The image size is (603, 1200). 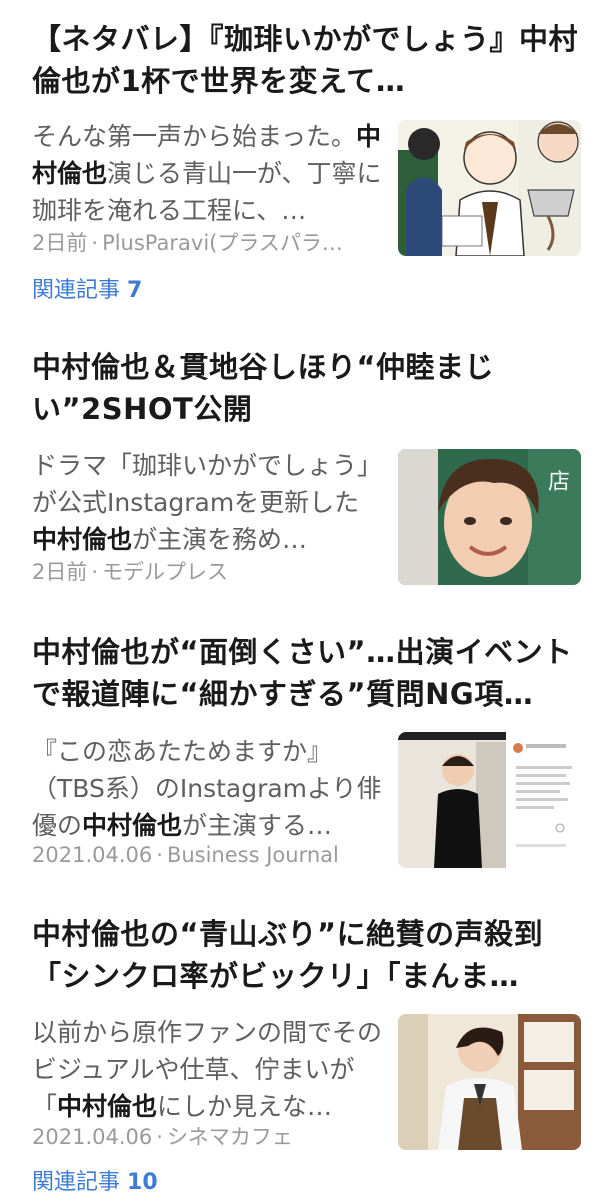 I want to click on article-source: Business Journal, so click(x=252, y=855).